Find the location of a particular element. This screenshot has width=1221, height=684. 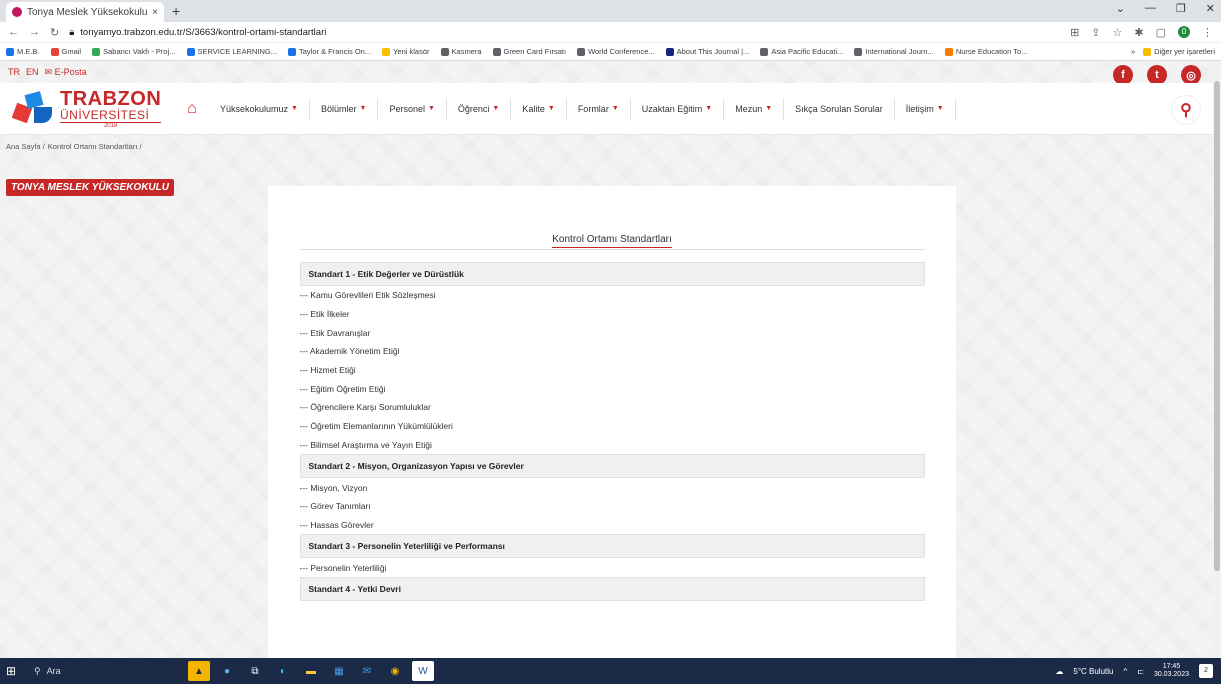

standard-link: --- Görev Tanımları is located at coordinates (612, 506).